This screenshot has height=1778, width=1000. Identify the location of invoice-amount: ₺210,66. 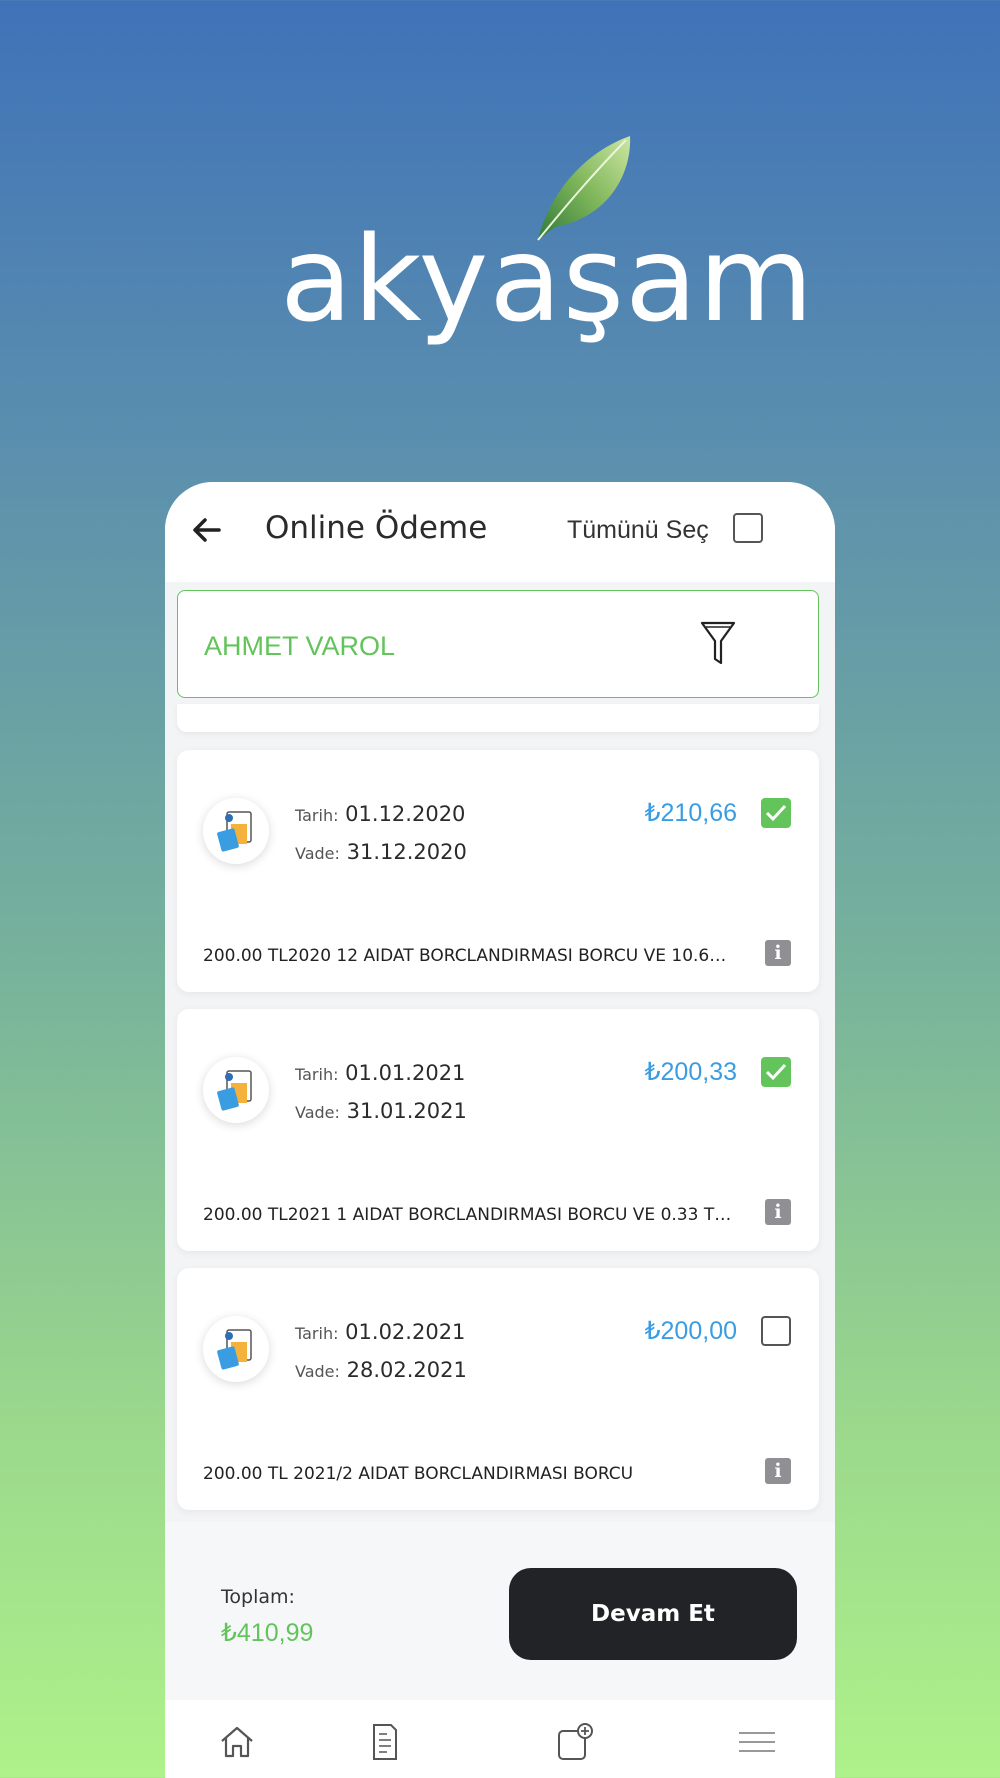
(690, 813).